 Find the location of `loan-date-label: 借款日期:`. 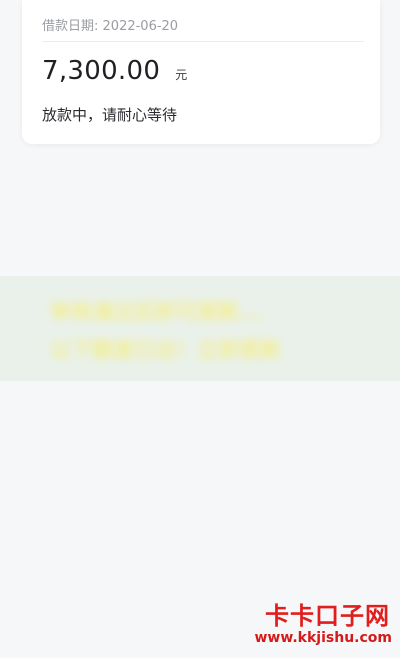

loan-date-label: 借款日期: is located at coordinates (70, 26).